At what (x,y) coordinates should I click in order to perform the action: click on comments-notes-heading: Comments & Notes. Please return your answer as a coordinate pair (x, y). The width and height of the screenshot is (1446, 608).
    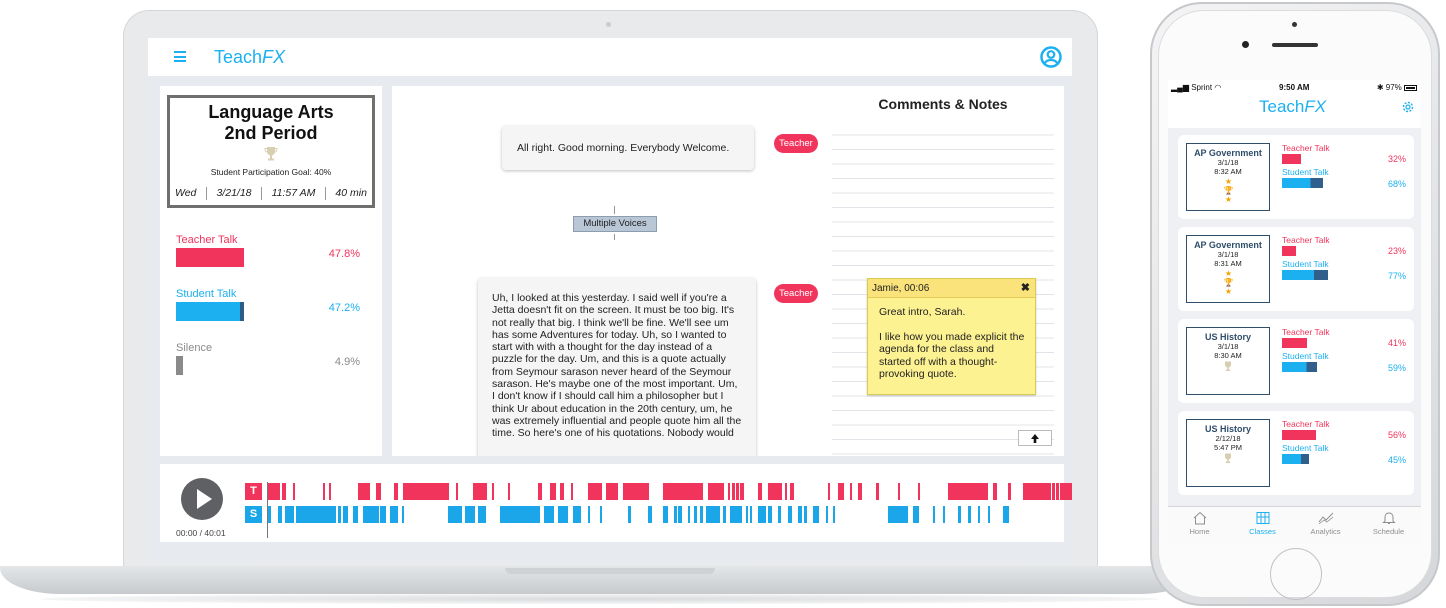
    Looking at the image, I should click on (943, 104).